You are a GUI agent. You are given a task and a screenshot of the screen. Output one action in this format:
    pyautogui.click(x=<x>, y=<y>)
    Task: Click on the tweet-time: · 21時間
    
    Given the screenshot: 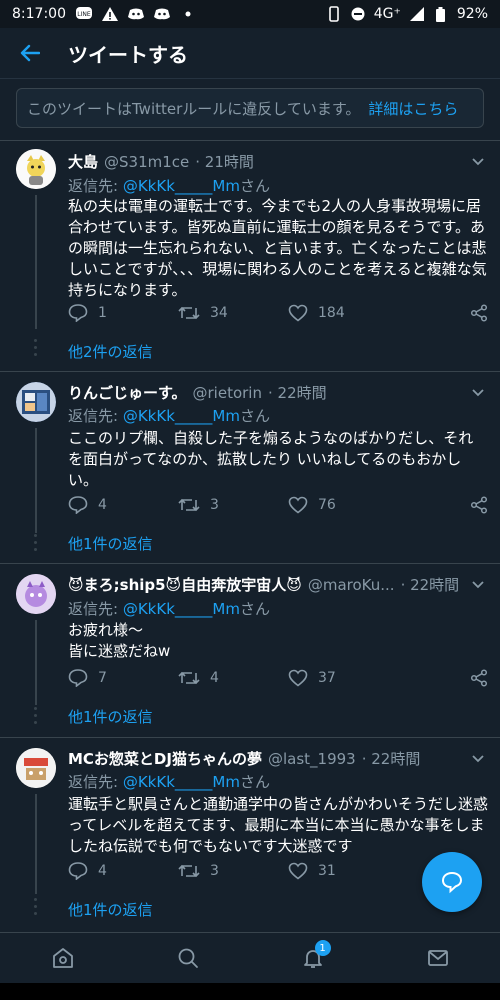 What is the action you would take?
    pyautogui.click(x=224, y=162)
    